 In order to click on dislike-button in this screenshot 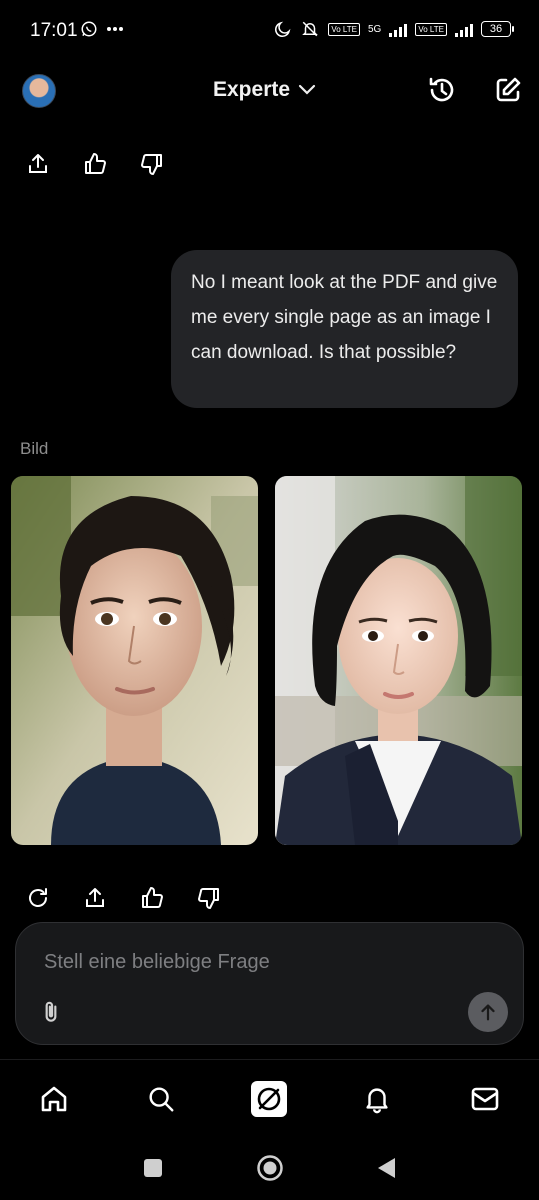, I will do `click(152, 164)`.